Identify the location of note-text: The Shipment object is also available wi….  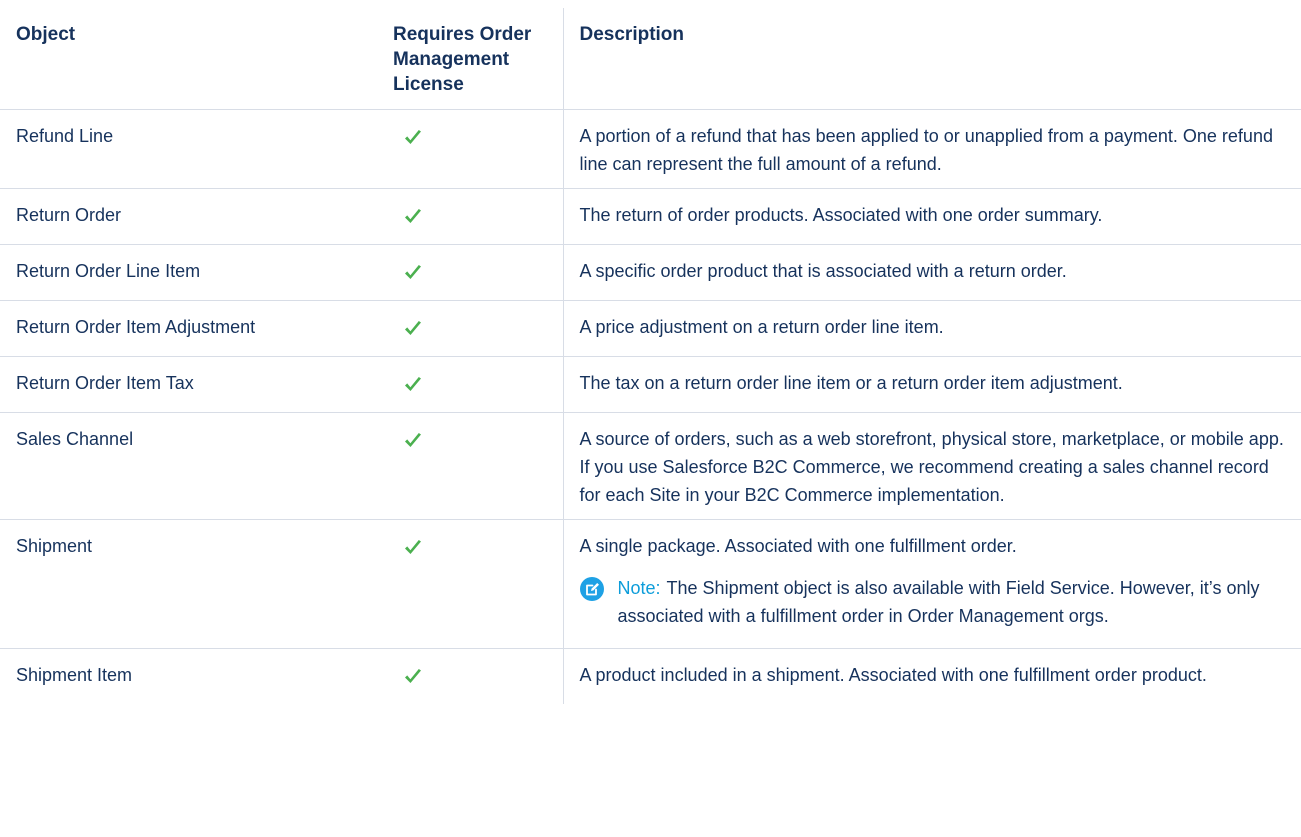
(938, 602).